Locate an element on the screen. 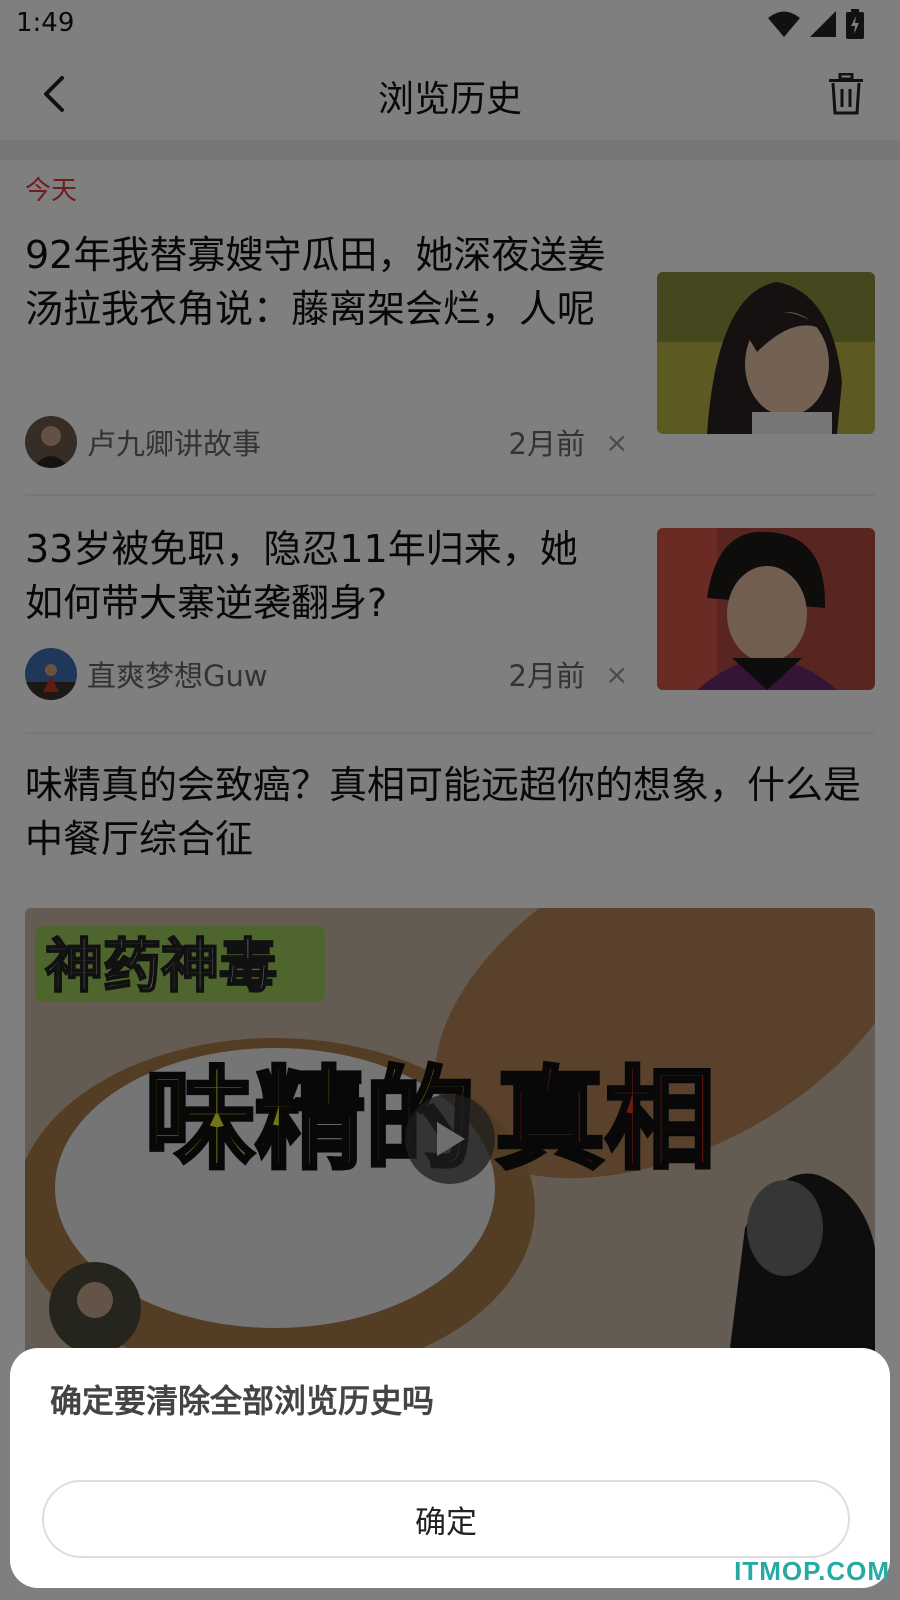 Image resolution: width=900 pixels, height=1600 pixels. confirm-dialog: 确定要清除全部浏览历史吗 确定 is located at coordinates (450, 1468).